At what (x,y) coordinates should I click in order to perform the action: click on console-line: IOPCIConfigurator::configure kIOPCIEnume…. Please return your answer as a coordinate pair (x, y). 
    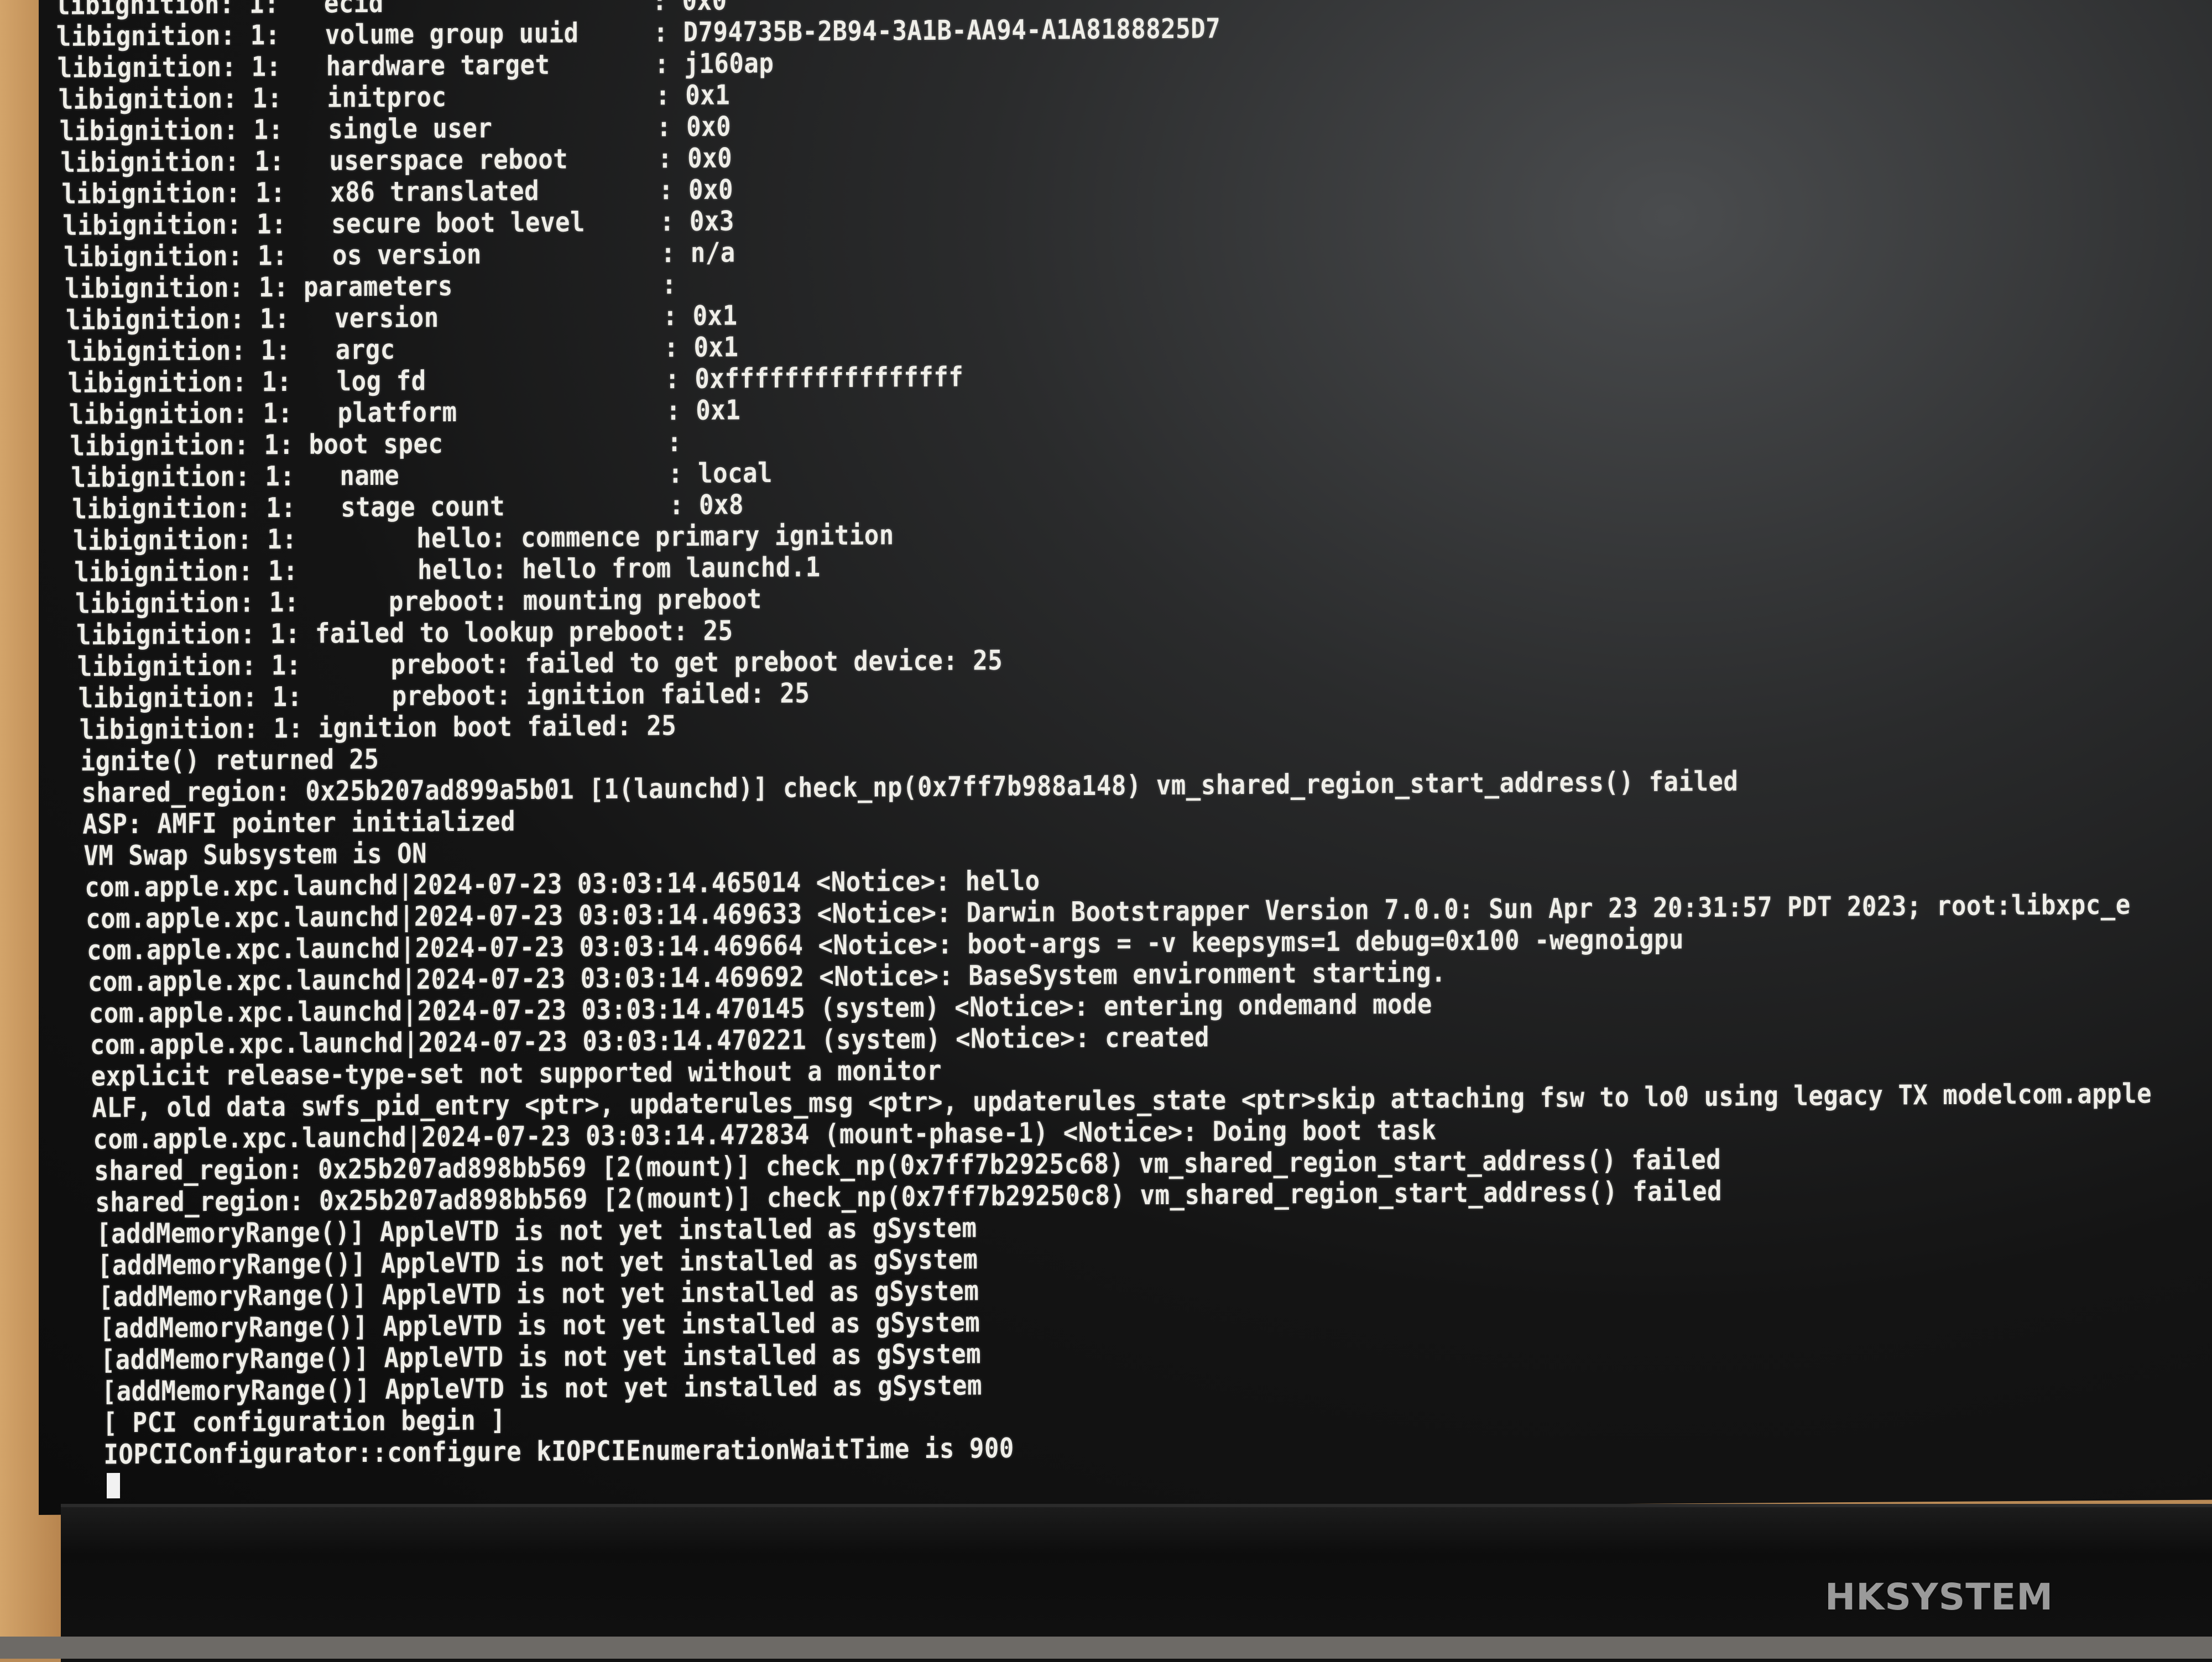
    Looking at the image, I should click on (558, 1452).